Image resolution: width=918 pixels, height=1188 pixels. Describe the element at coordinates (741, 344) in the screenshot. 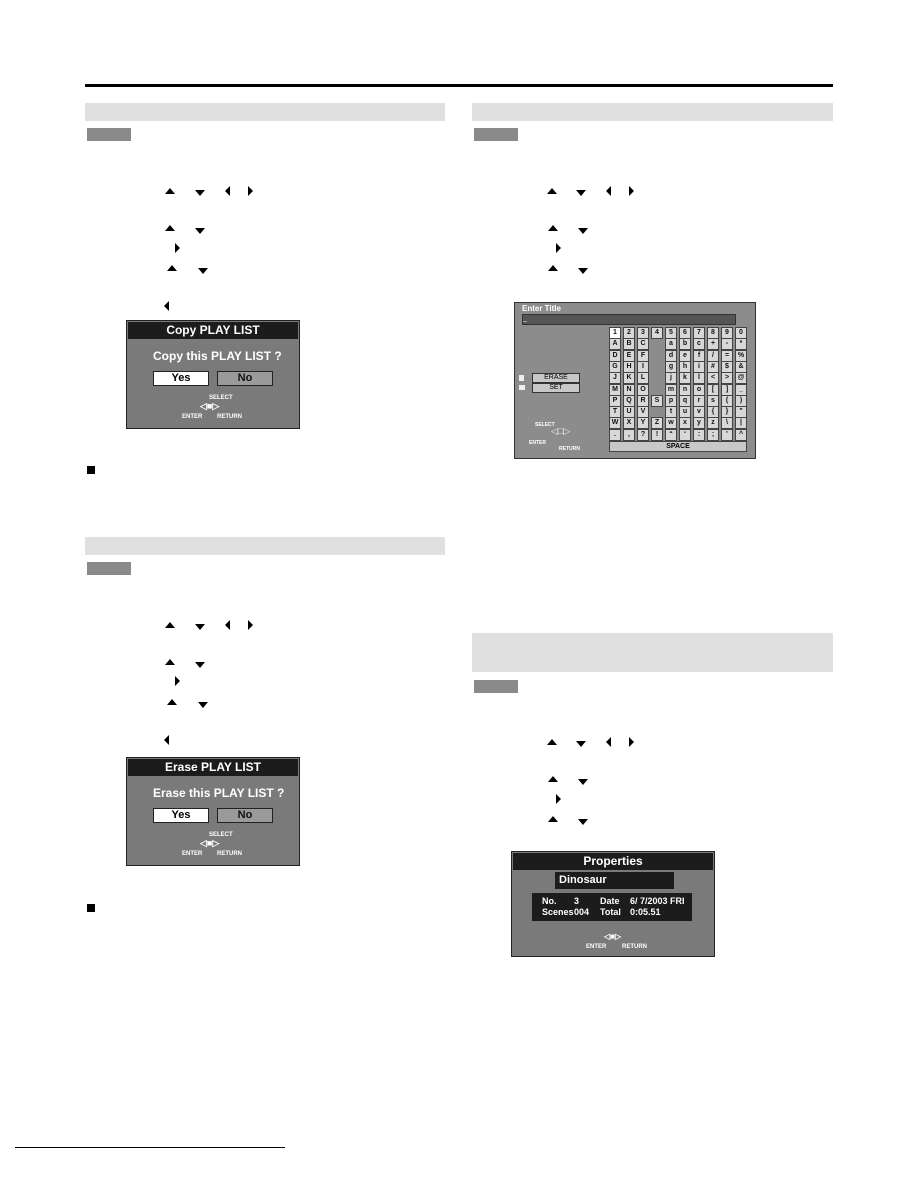

I see `key-button: *` at that location.